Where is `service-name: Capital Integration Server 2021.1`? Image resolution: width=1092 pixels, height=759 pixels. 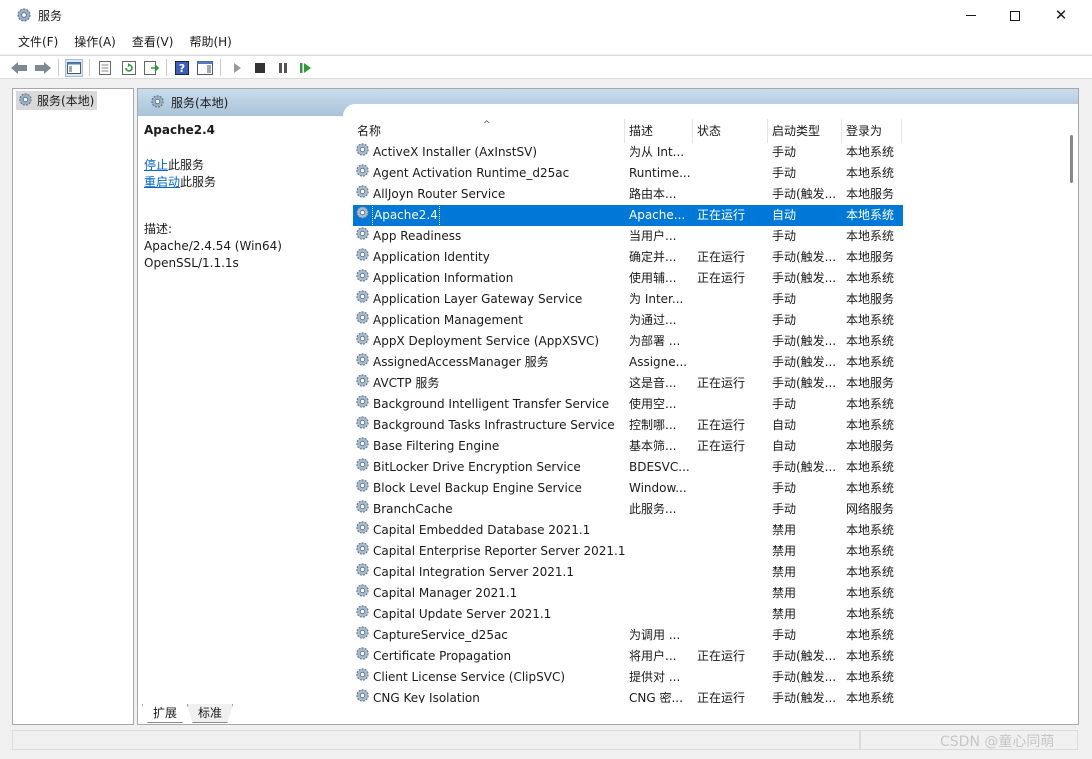 service-name: Capital Integration Server 2021.1 is located at coordinates (473, 572).